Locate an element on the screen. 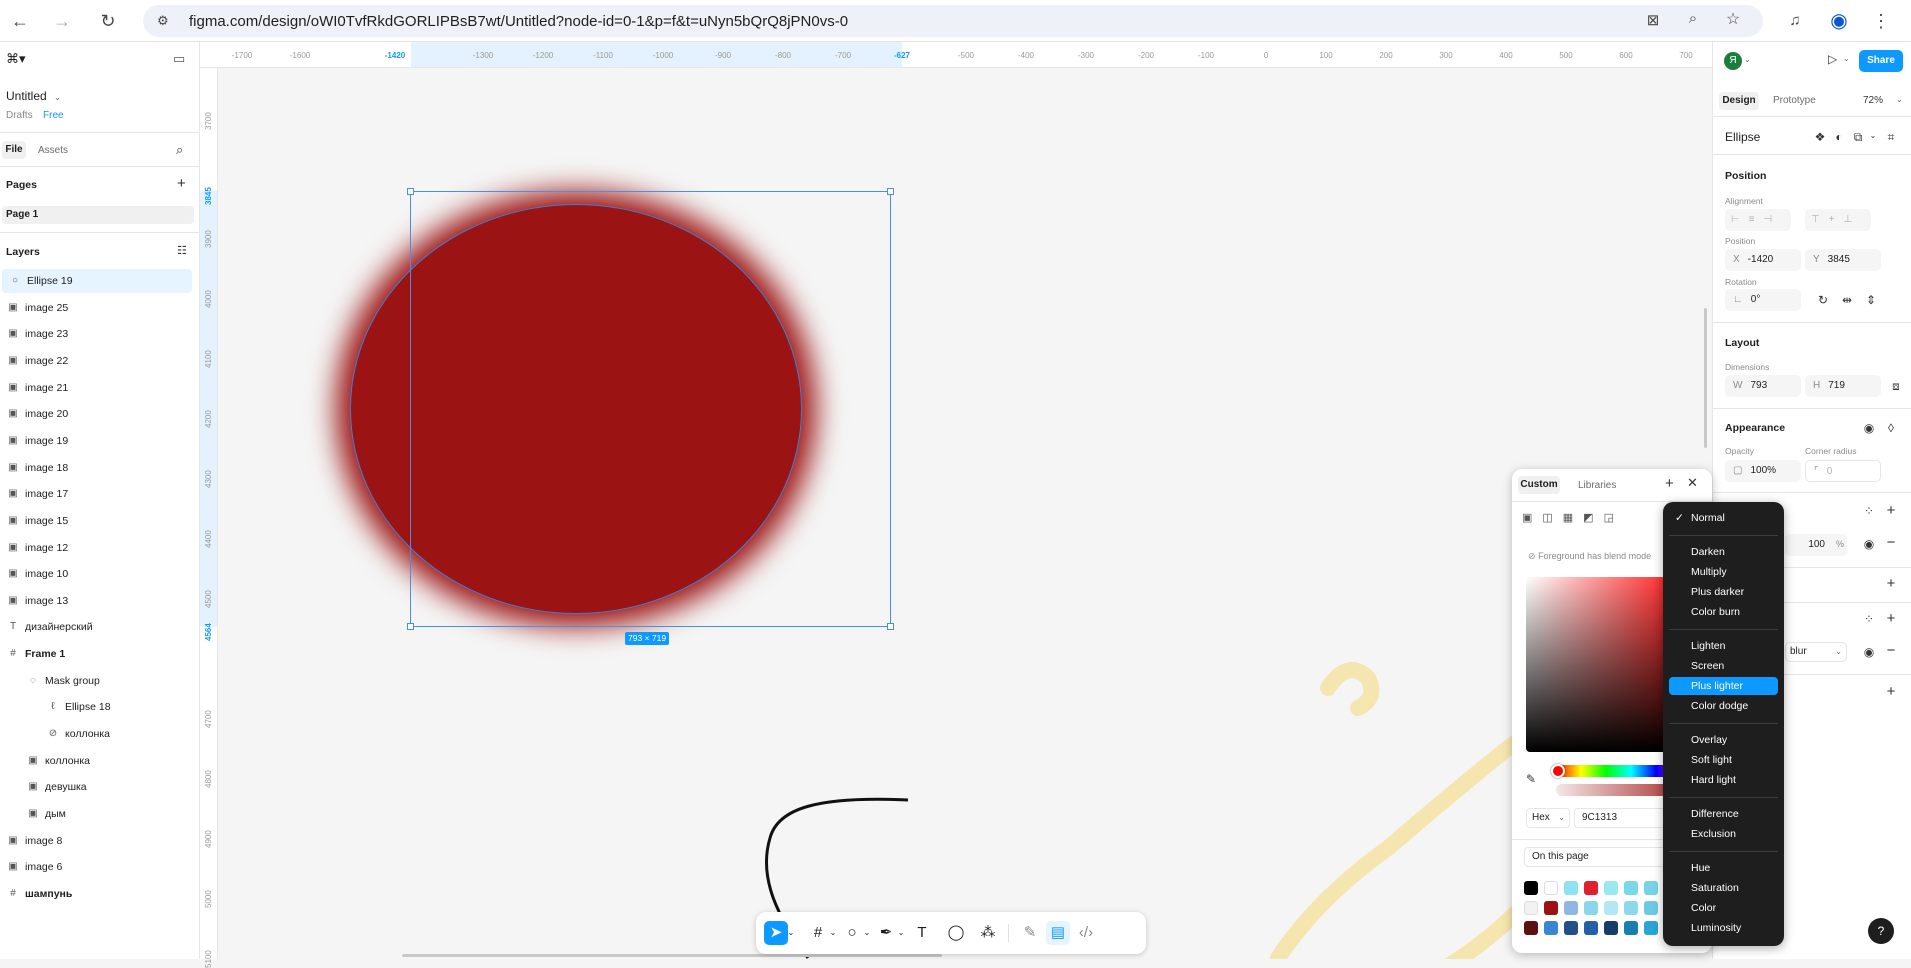  vertical-scrollbar is located at coordinates (1705, 378).